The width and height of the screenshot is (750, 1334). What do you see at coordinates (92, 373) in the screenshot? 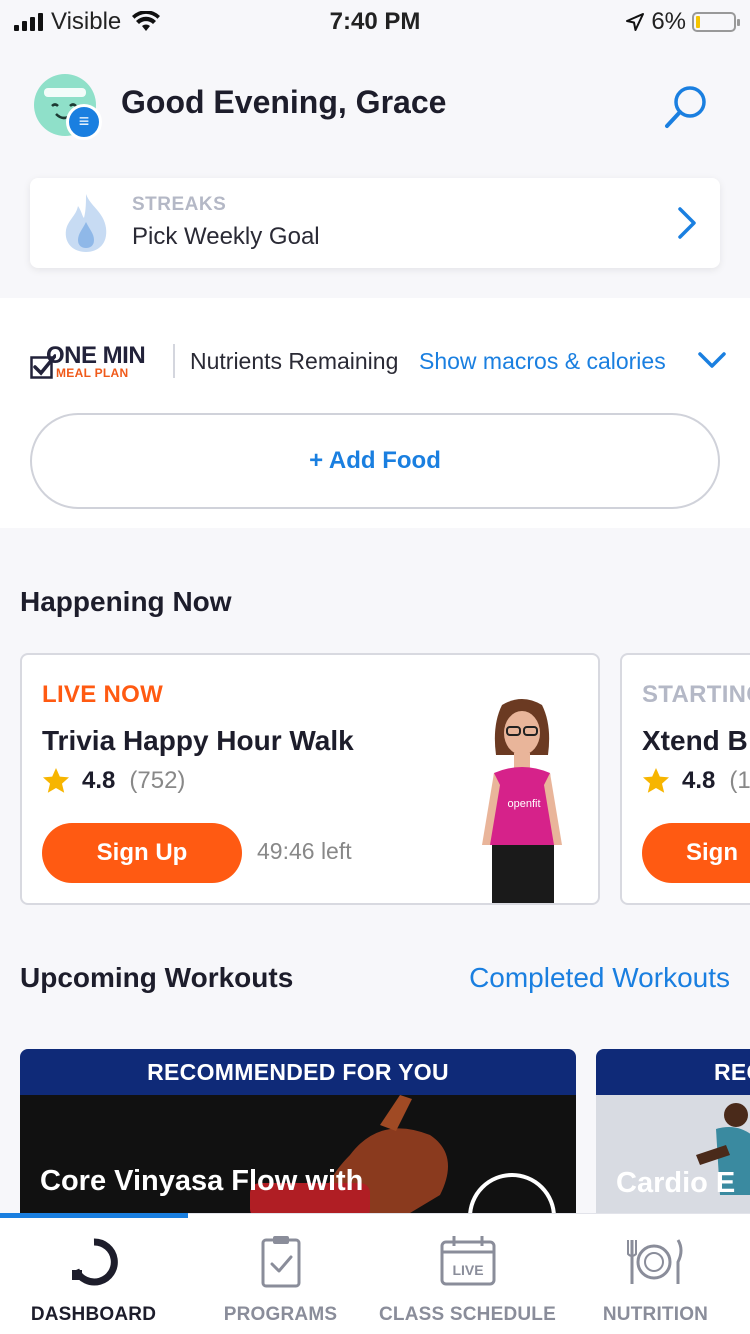
I see `logo-text-bottom: MEAL PLAN` at bounding box center [92, 373].